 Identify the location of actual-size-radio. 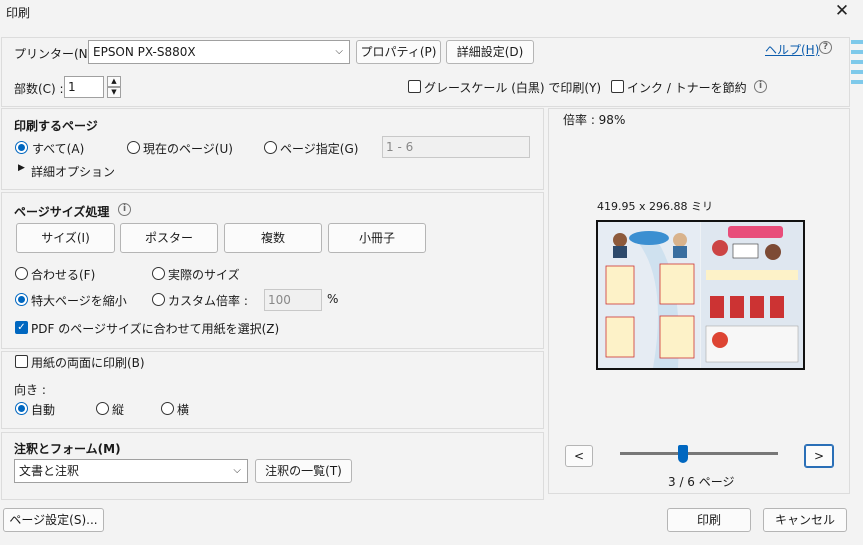
(158, 273).